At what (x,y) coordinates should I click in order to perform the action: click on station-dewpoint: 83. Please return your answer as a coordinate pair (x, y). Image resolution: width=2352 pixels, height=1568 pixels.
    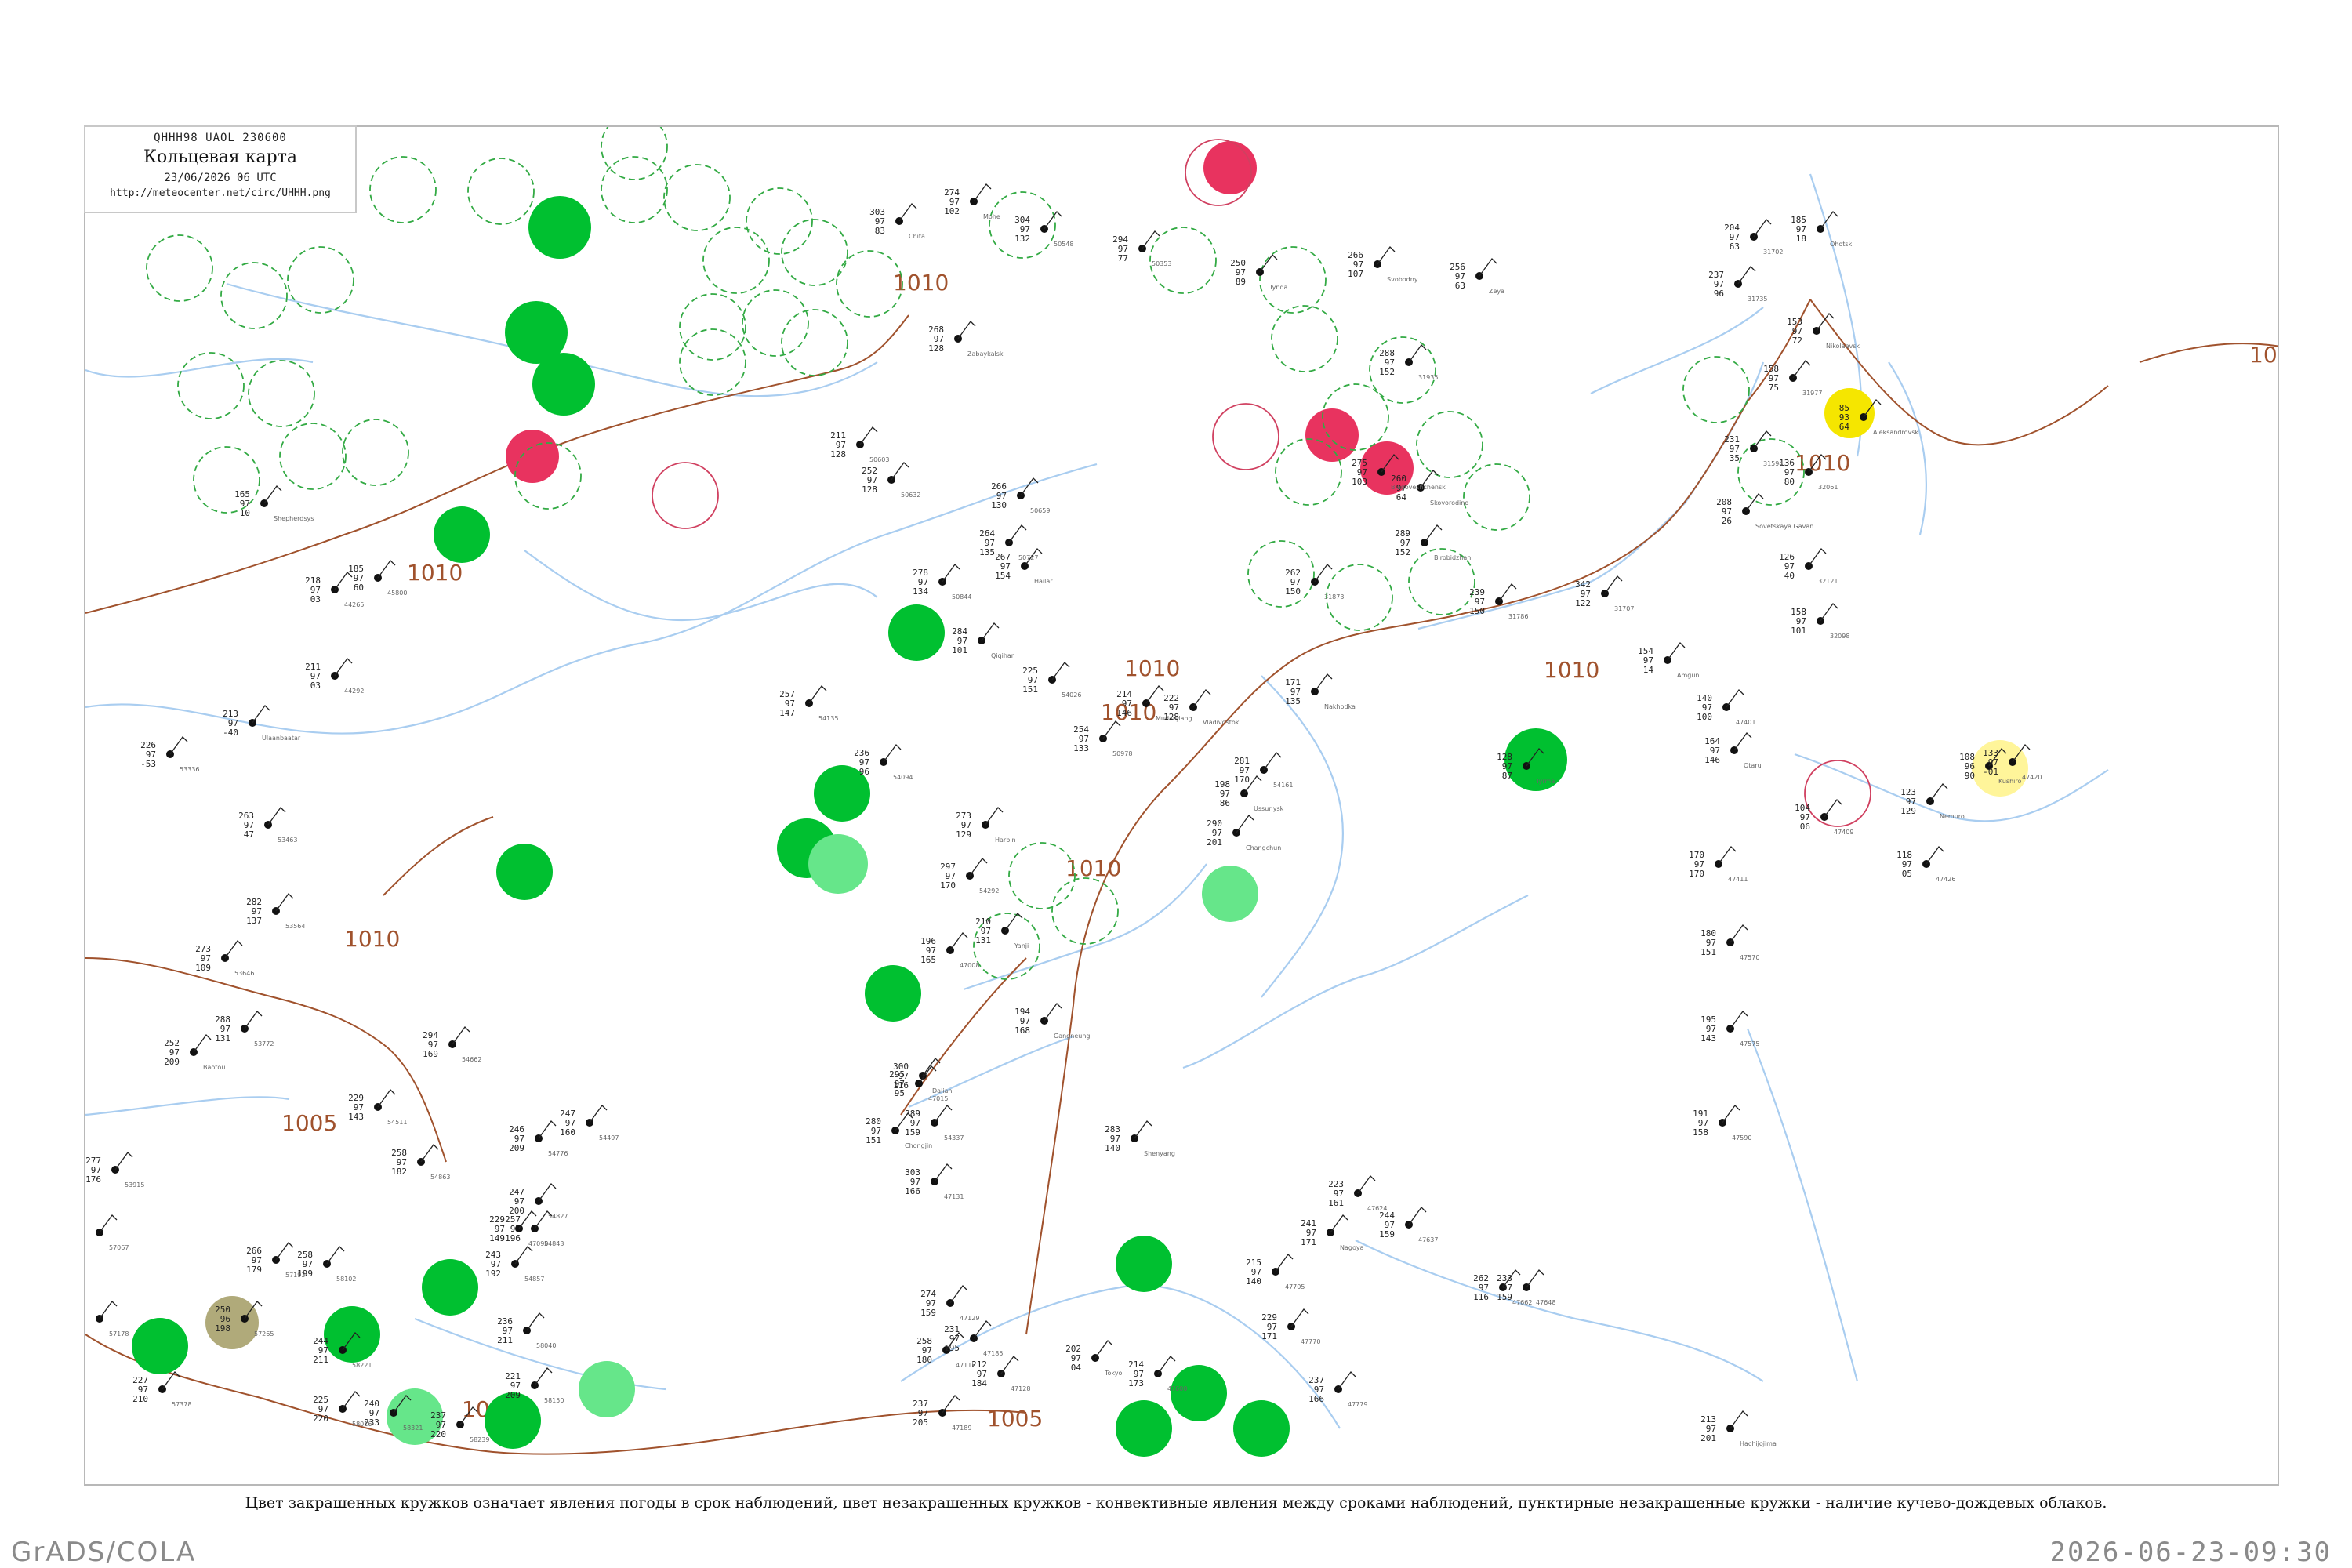
    Looking at the image, I should click on (880, 231).